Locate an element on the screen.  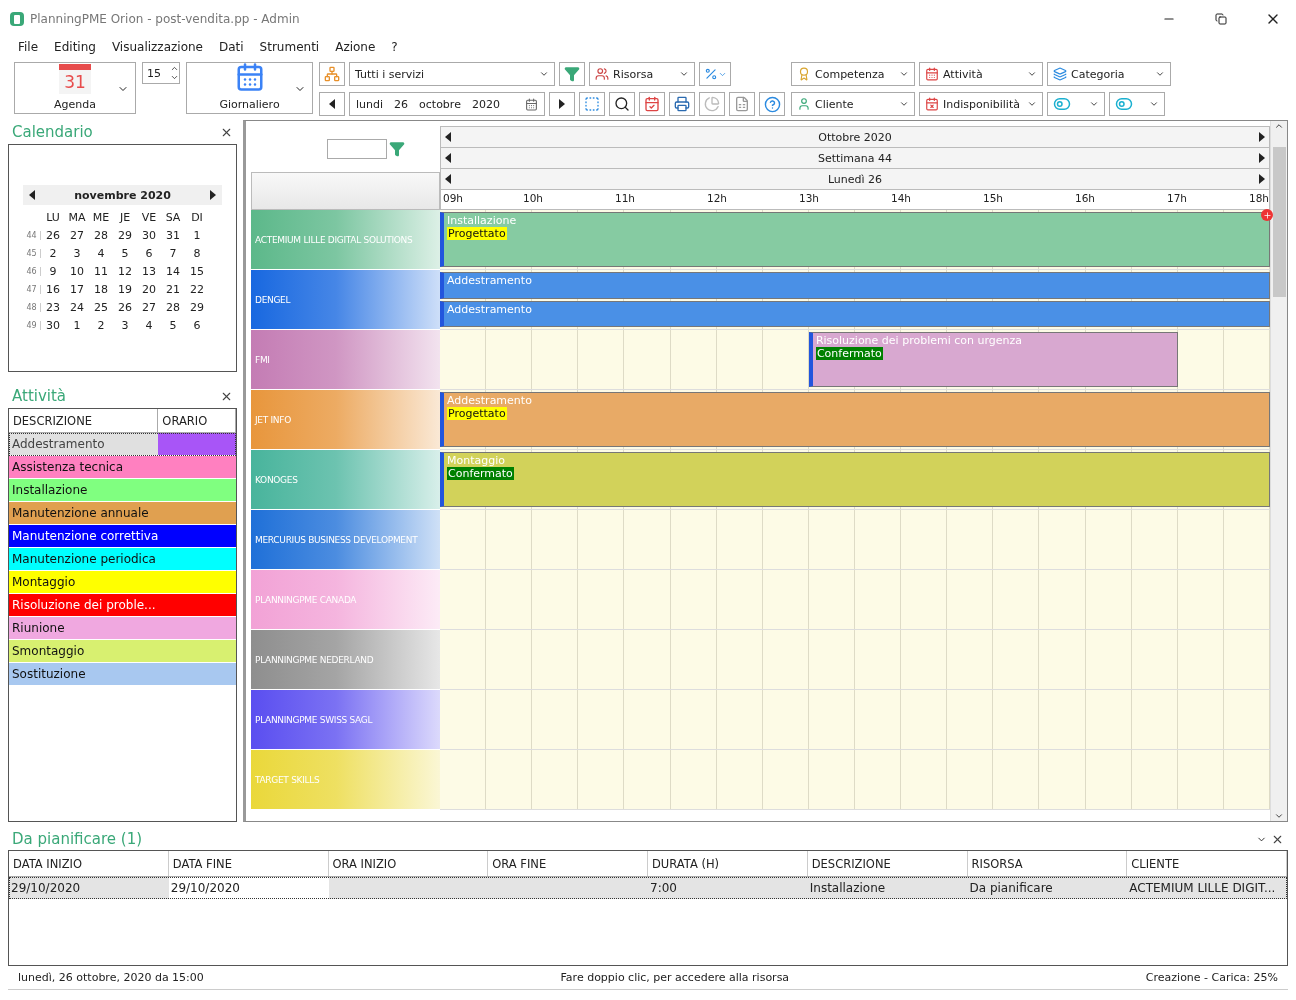
resource-label: DENGEL is located at coordinates (345, 300).